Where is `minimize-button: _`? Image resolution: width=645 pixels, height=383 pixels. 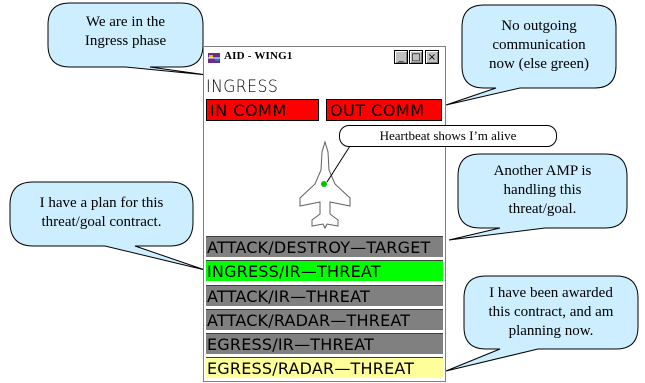 minimize-button: _ is located at coordinates (401, 57).